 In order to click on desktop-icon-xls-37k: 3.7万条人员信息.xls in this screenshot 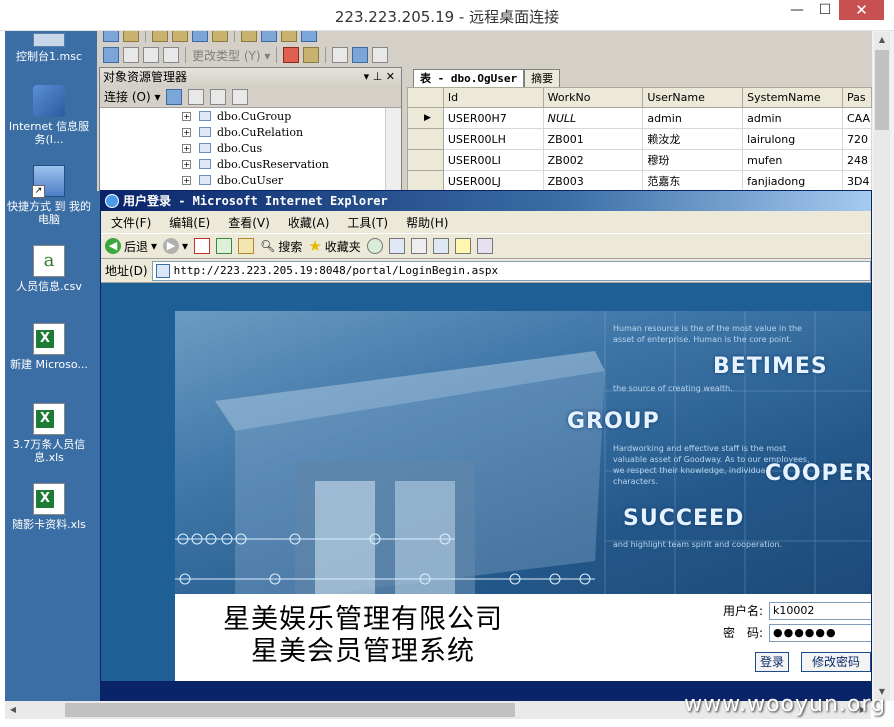, I will do `click(49, 433)`.